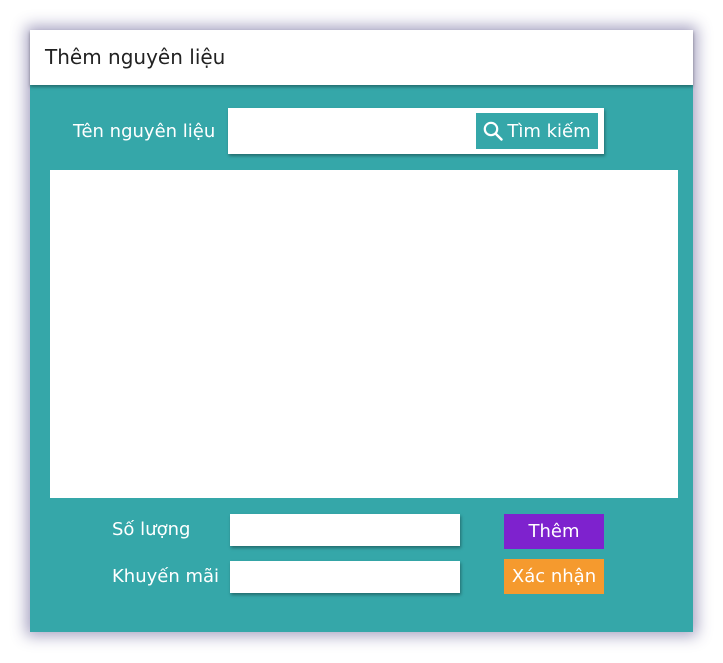 The image size is (723, 663). Describe the element at coordinates (144, 131) in the screenshot. I see `ingredient-name-label: Tên nguyên liệu` at that location.